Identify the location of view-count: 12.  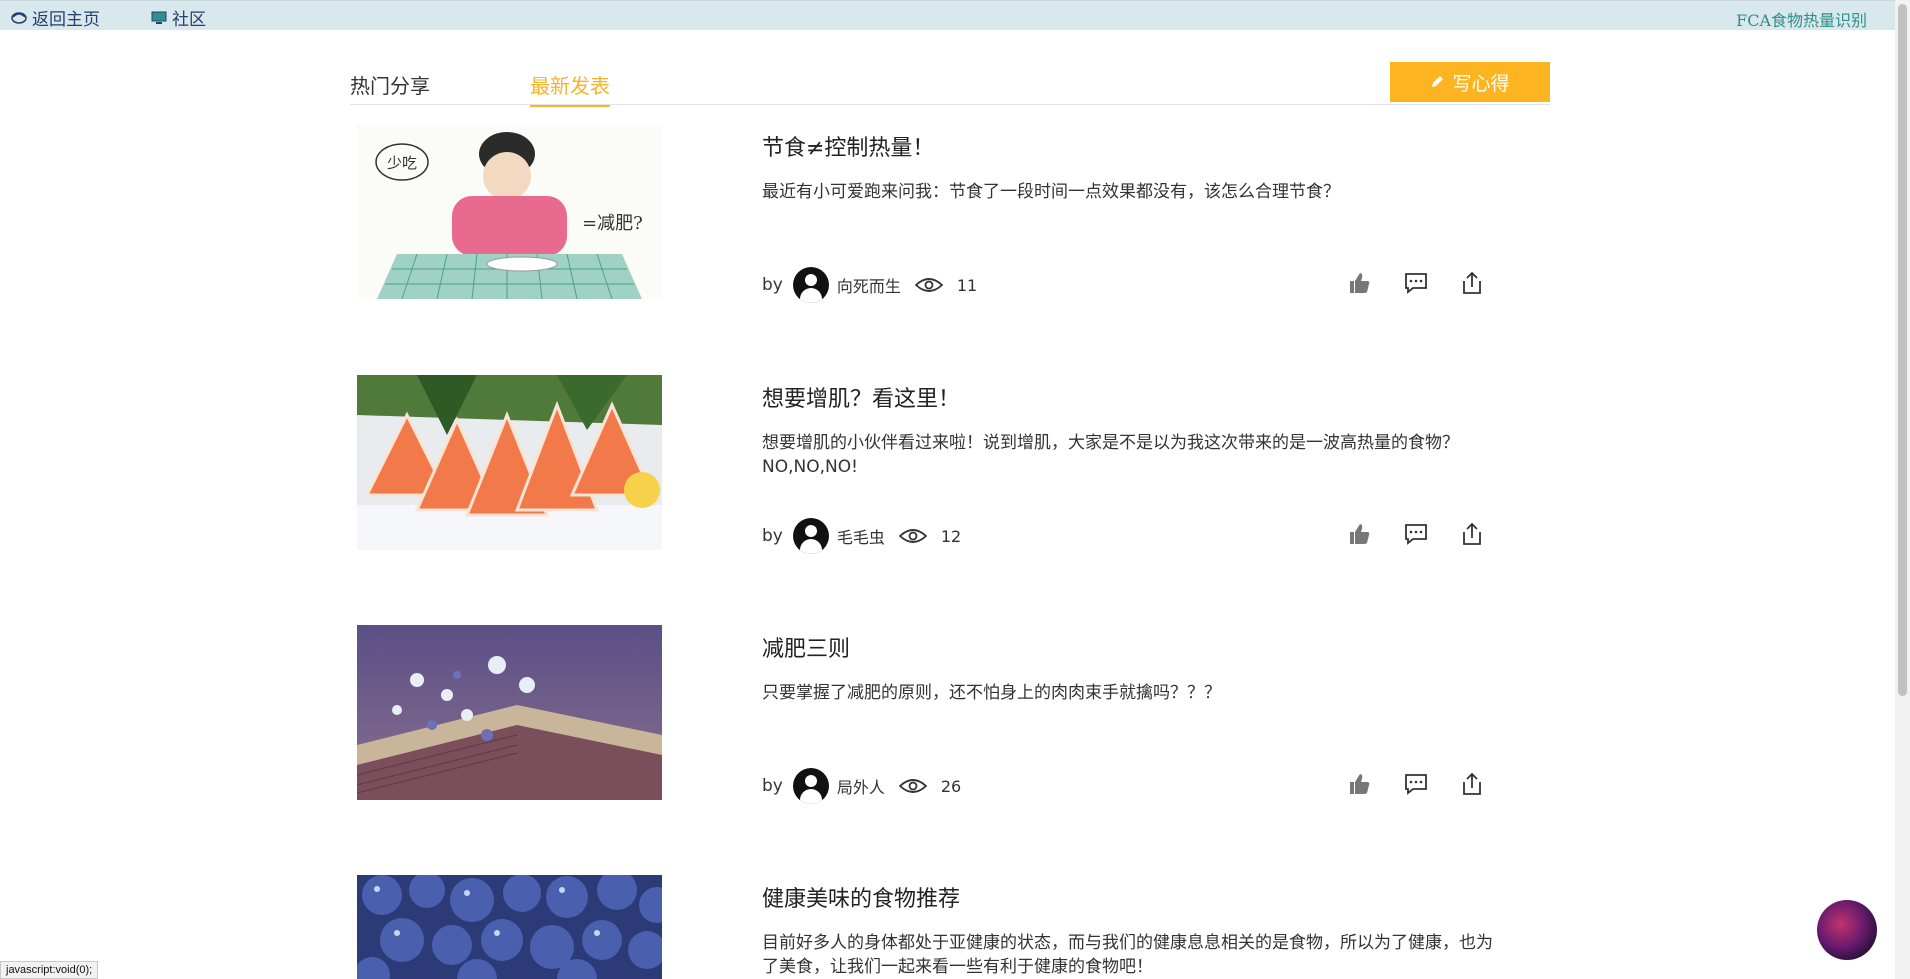
(951, 536).